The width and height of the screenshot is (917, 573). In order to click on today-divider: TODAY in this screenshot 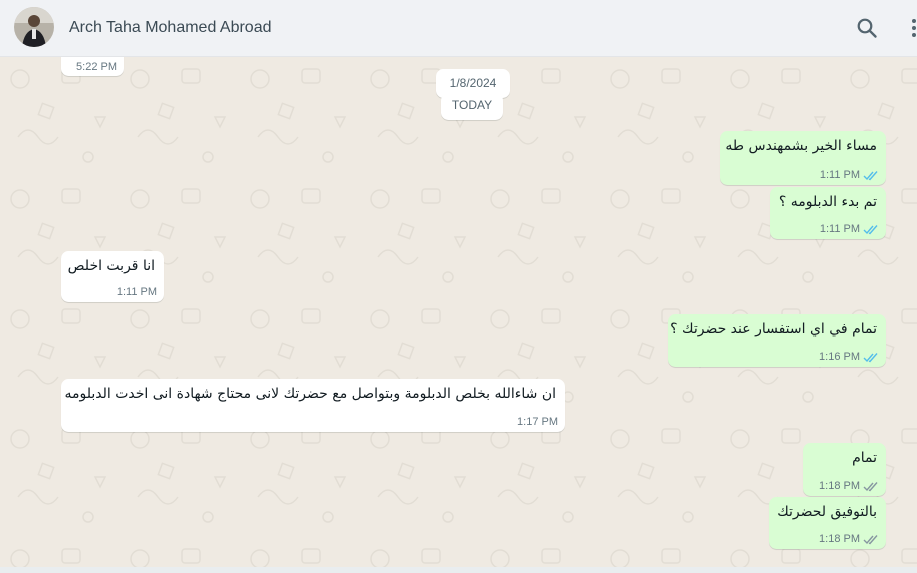, I will do `click(472, 106)`.